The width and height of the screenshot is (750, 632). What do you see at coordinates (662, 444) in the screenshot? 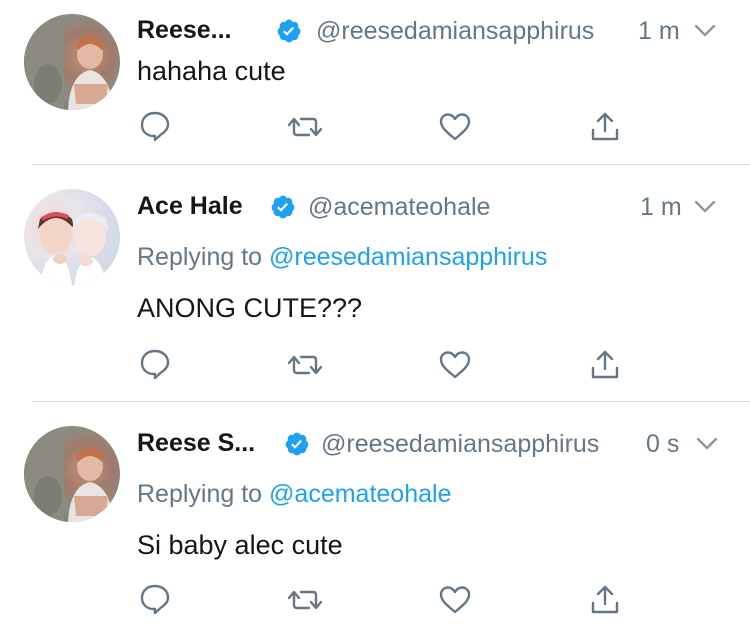
I see `timestamp: 0 s` at bounding box center [662, 444].